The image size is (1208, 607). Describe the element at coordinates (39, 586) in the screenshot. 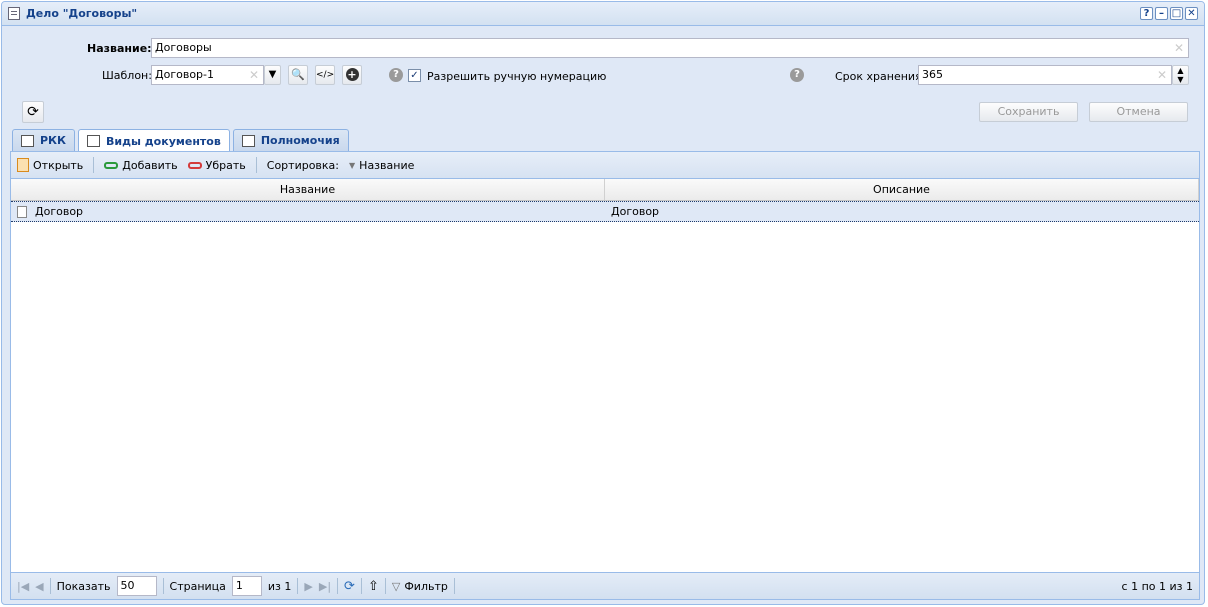

I see `prev-page-icon: ◀` at that location.